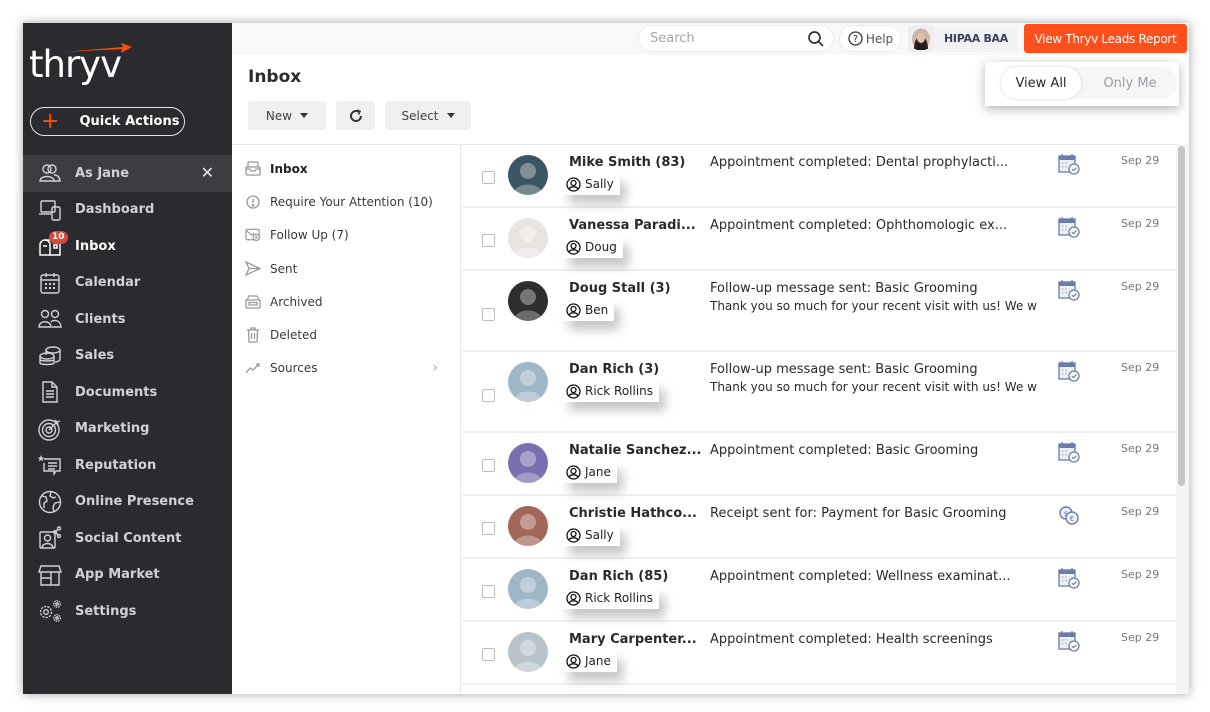 The width and height of the screenshot is (1210, 712). I want to click on folder-require-attention: Require Your Attention (10), so click(346, 201).